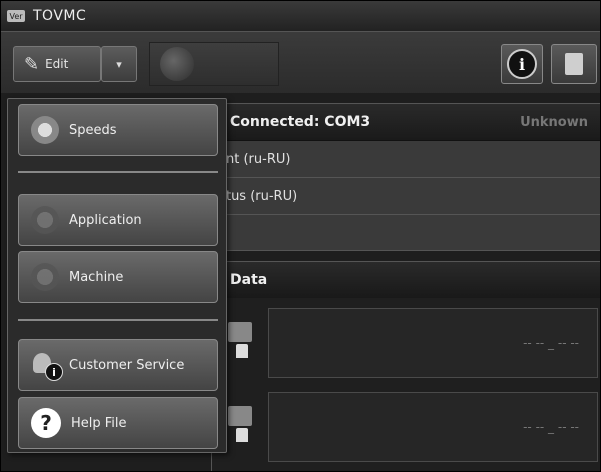 This screenshot has width=601, height=472. Describe the element at coordinates (127, 365) in the screenshot. I see `menu-item-label: Customer Service` at that location.